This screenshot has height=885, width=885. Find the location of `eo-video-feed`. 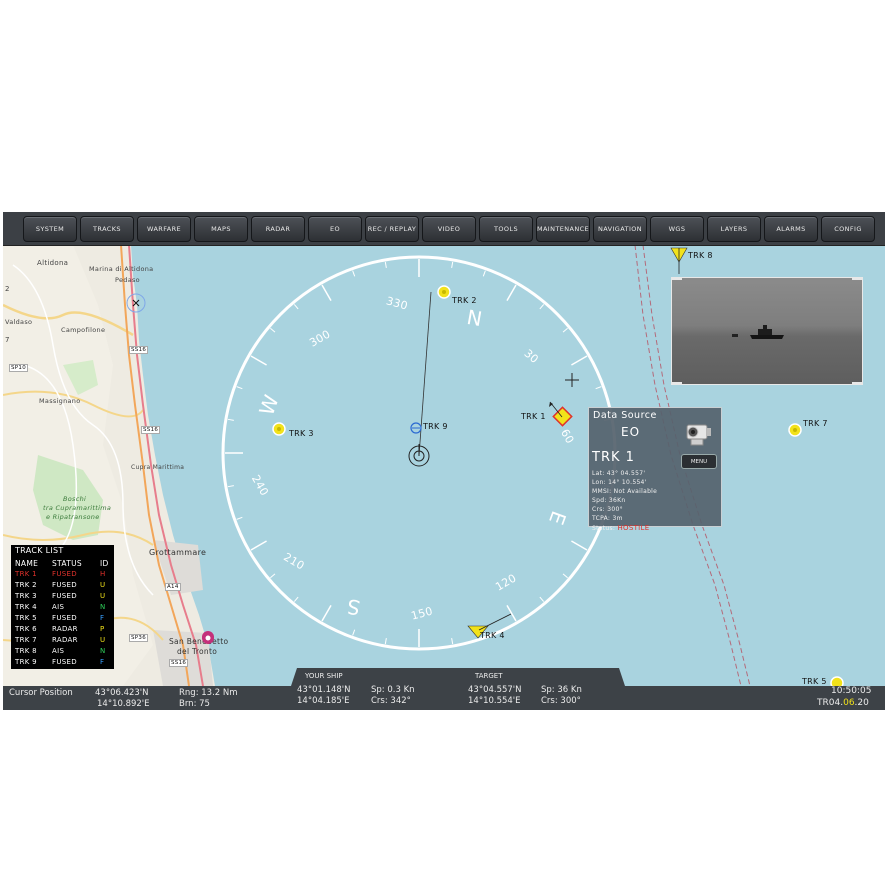

eo-video-feed is located at coordinates (767, 331).